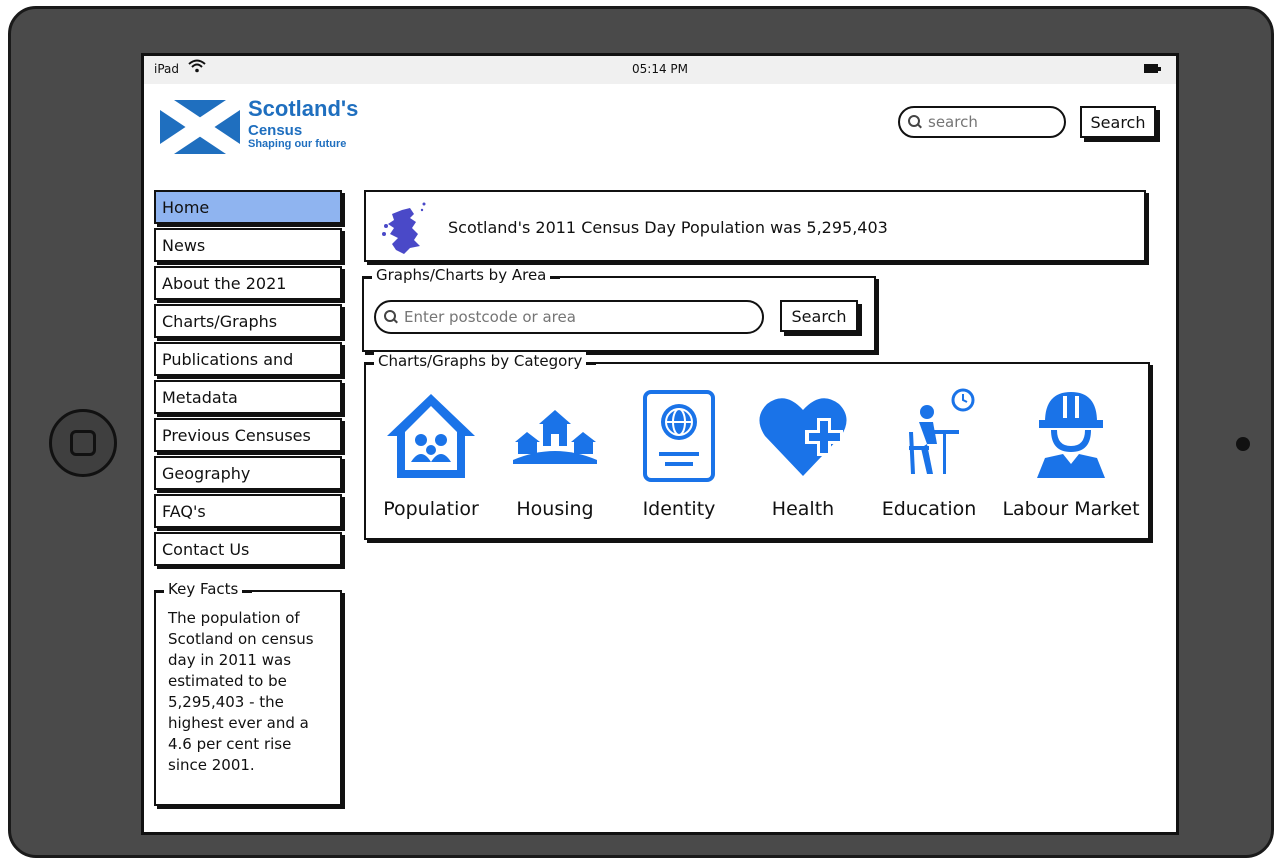  Describe the element at coordinates (303, 108) in the screenshot. I see `logo-title: Scotland's` at that location.